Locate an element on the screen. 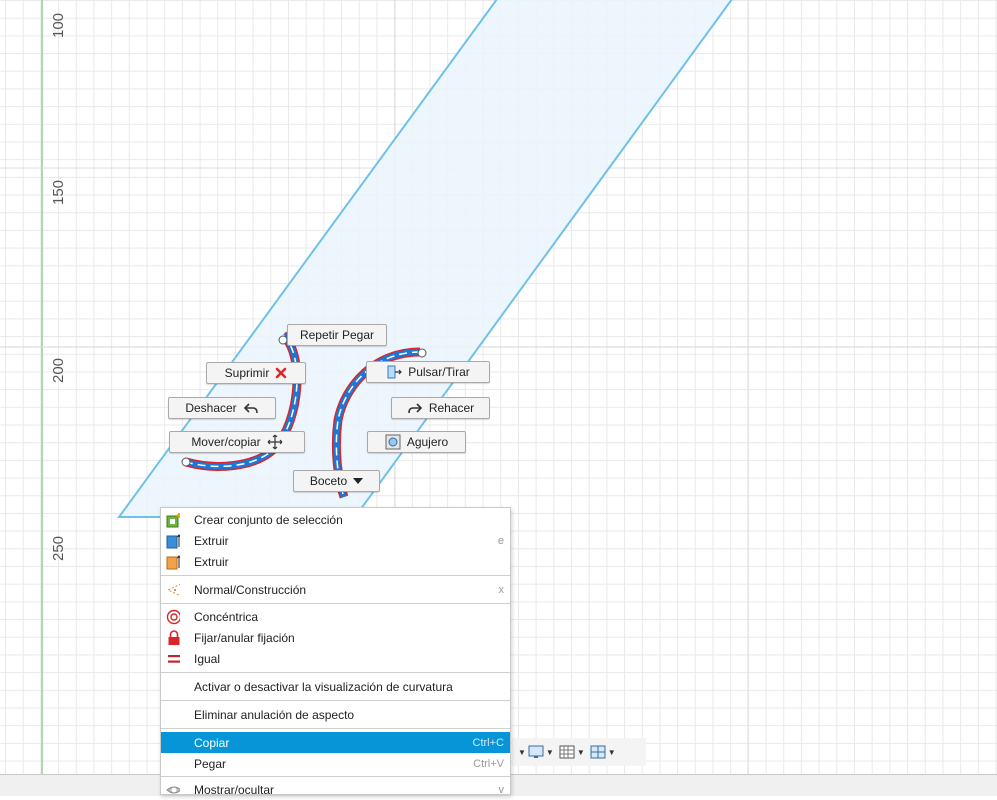  move-copy-label: Mover/copiar is located at coordinates (226, 442).